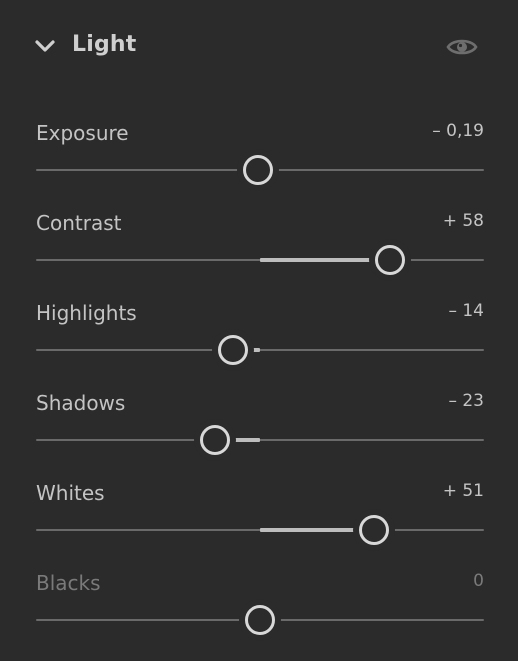  I want to click on slider-thumb-shadows, so click(215, 440).